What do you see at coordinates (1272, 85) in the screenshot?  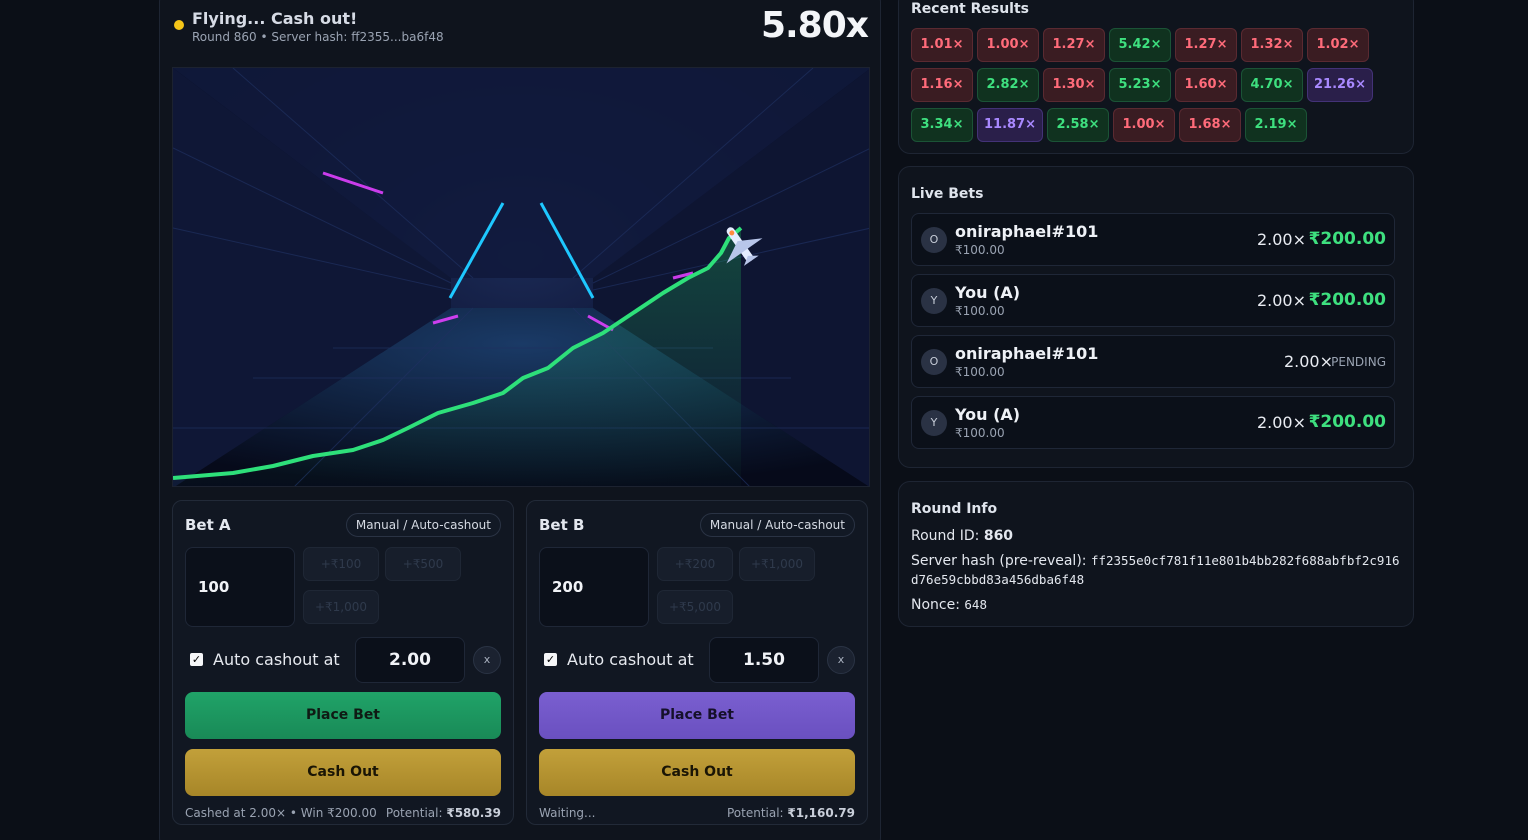 I see `result-badge: 4.70×` at bounding box center [1272, 85].